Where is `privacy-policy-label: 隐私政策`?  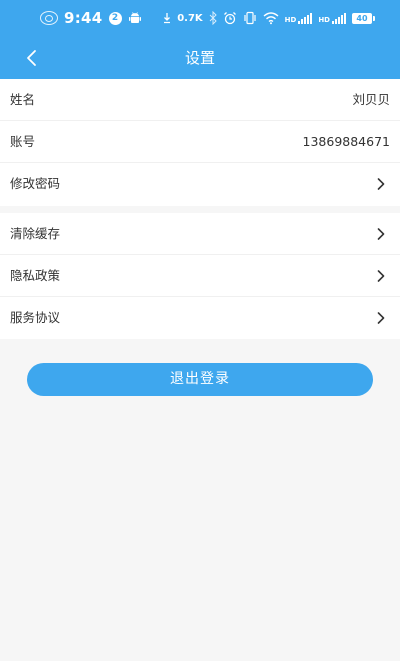 privacy-policy-label: 隐私政策 is located at coordinates (35, 275).